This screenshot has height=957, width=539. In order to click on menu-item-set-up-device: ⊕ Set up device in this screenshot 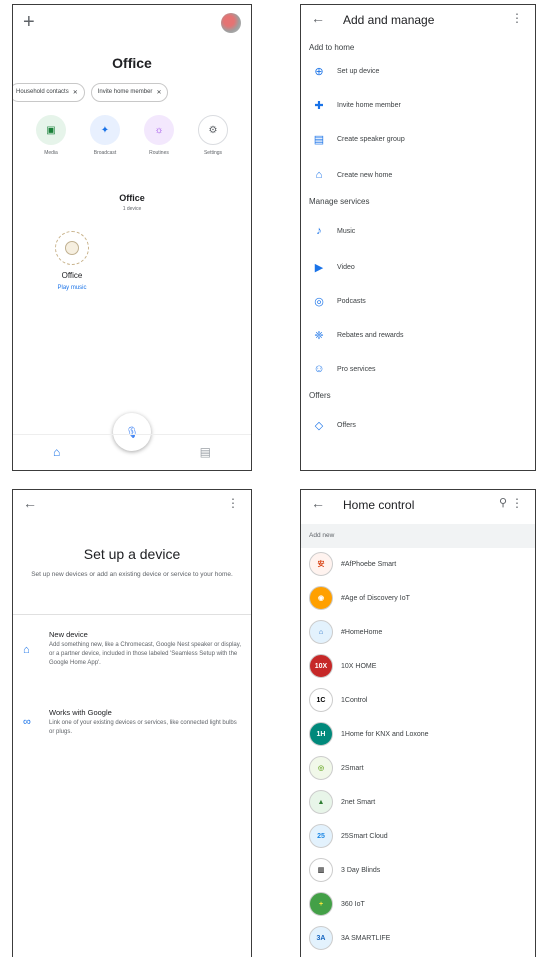, I will do `click(418, 71)`.